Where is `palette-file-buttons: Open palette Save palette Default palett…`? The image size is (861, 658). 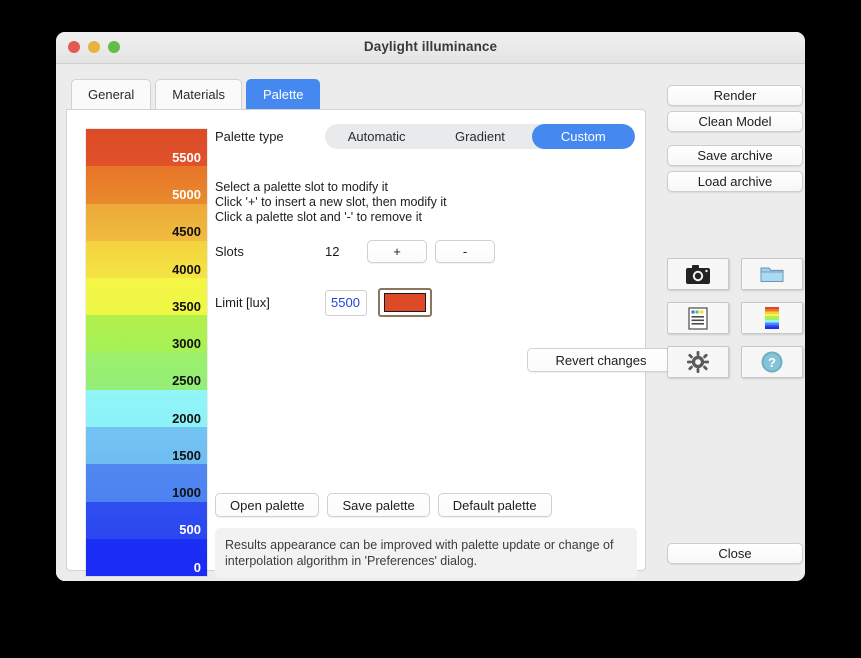 palette-file-buttons: Open palette Save palette Default palett… is located at coordinates (383, 505).